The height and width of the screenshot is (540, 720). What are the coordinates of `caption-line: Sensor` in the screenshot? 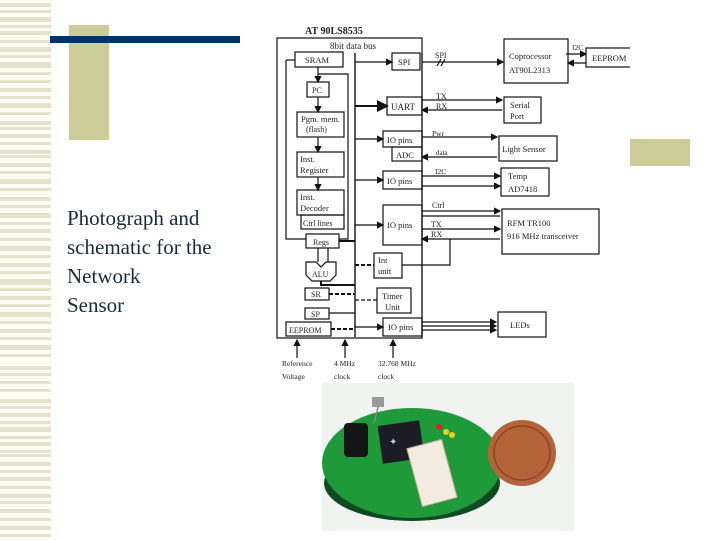 It's located at (96, 305).